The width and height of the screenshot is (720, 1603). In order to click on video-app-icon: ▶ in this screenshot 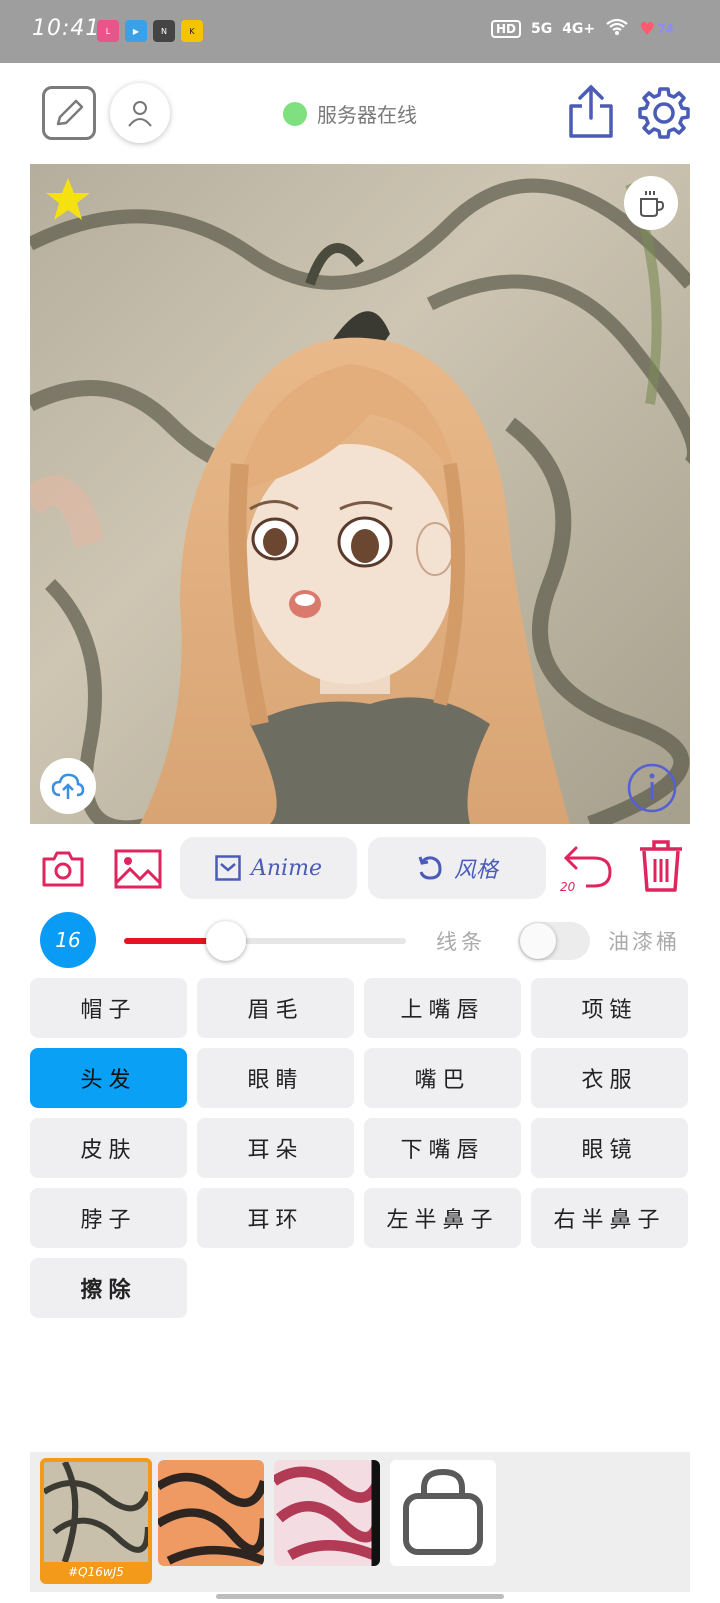, I will do `click(136, 31)`.